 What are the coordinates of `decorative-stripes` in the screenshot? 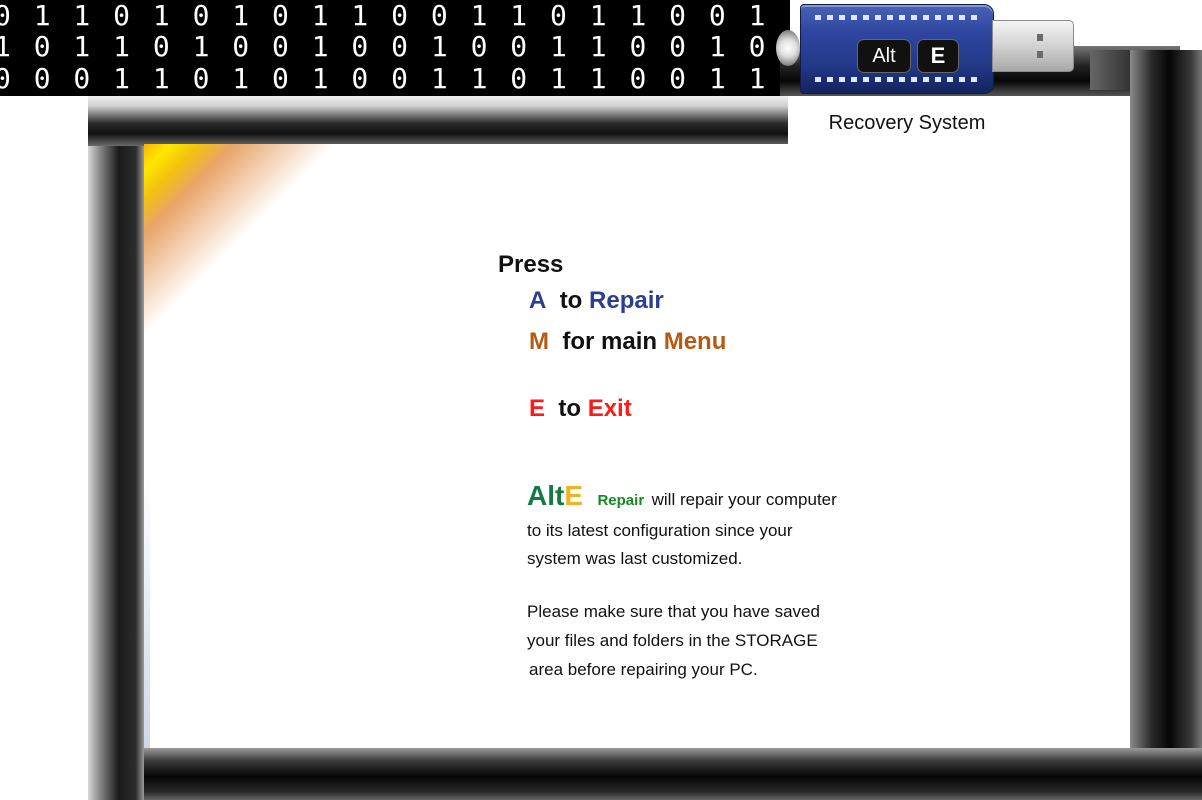 It's located at (264, 264).